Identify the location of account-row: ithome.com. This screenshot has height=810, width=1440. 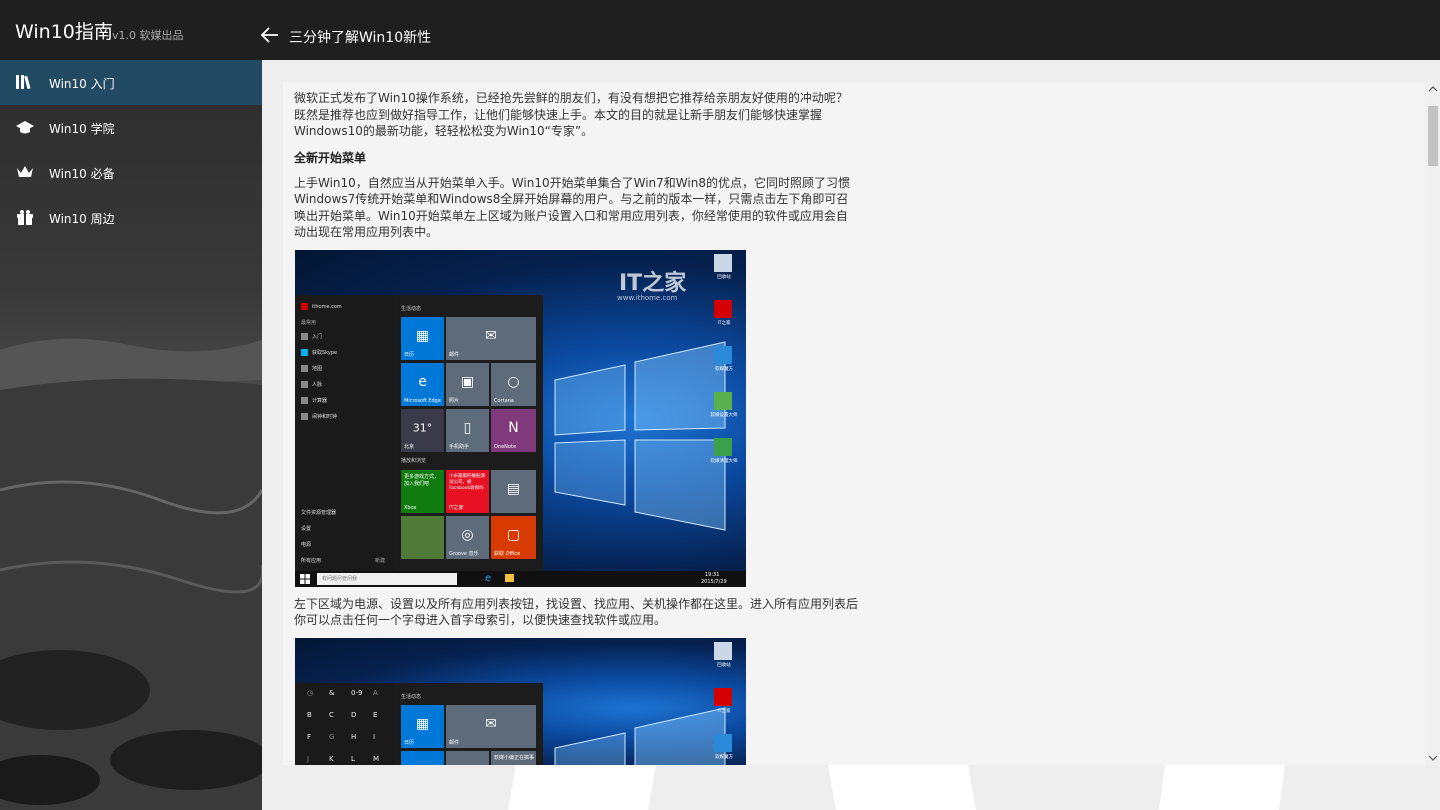
(321, 306).